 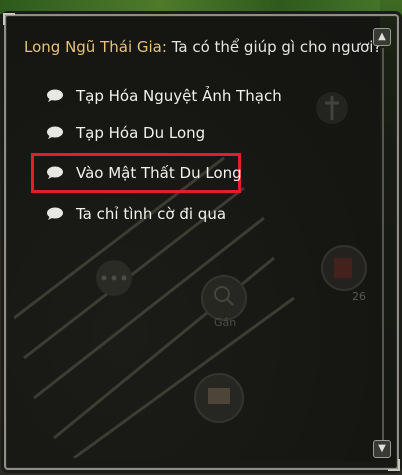 I want to click on search-icon, so click(x=224, y=298).